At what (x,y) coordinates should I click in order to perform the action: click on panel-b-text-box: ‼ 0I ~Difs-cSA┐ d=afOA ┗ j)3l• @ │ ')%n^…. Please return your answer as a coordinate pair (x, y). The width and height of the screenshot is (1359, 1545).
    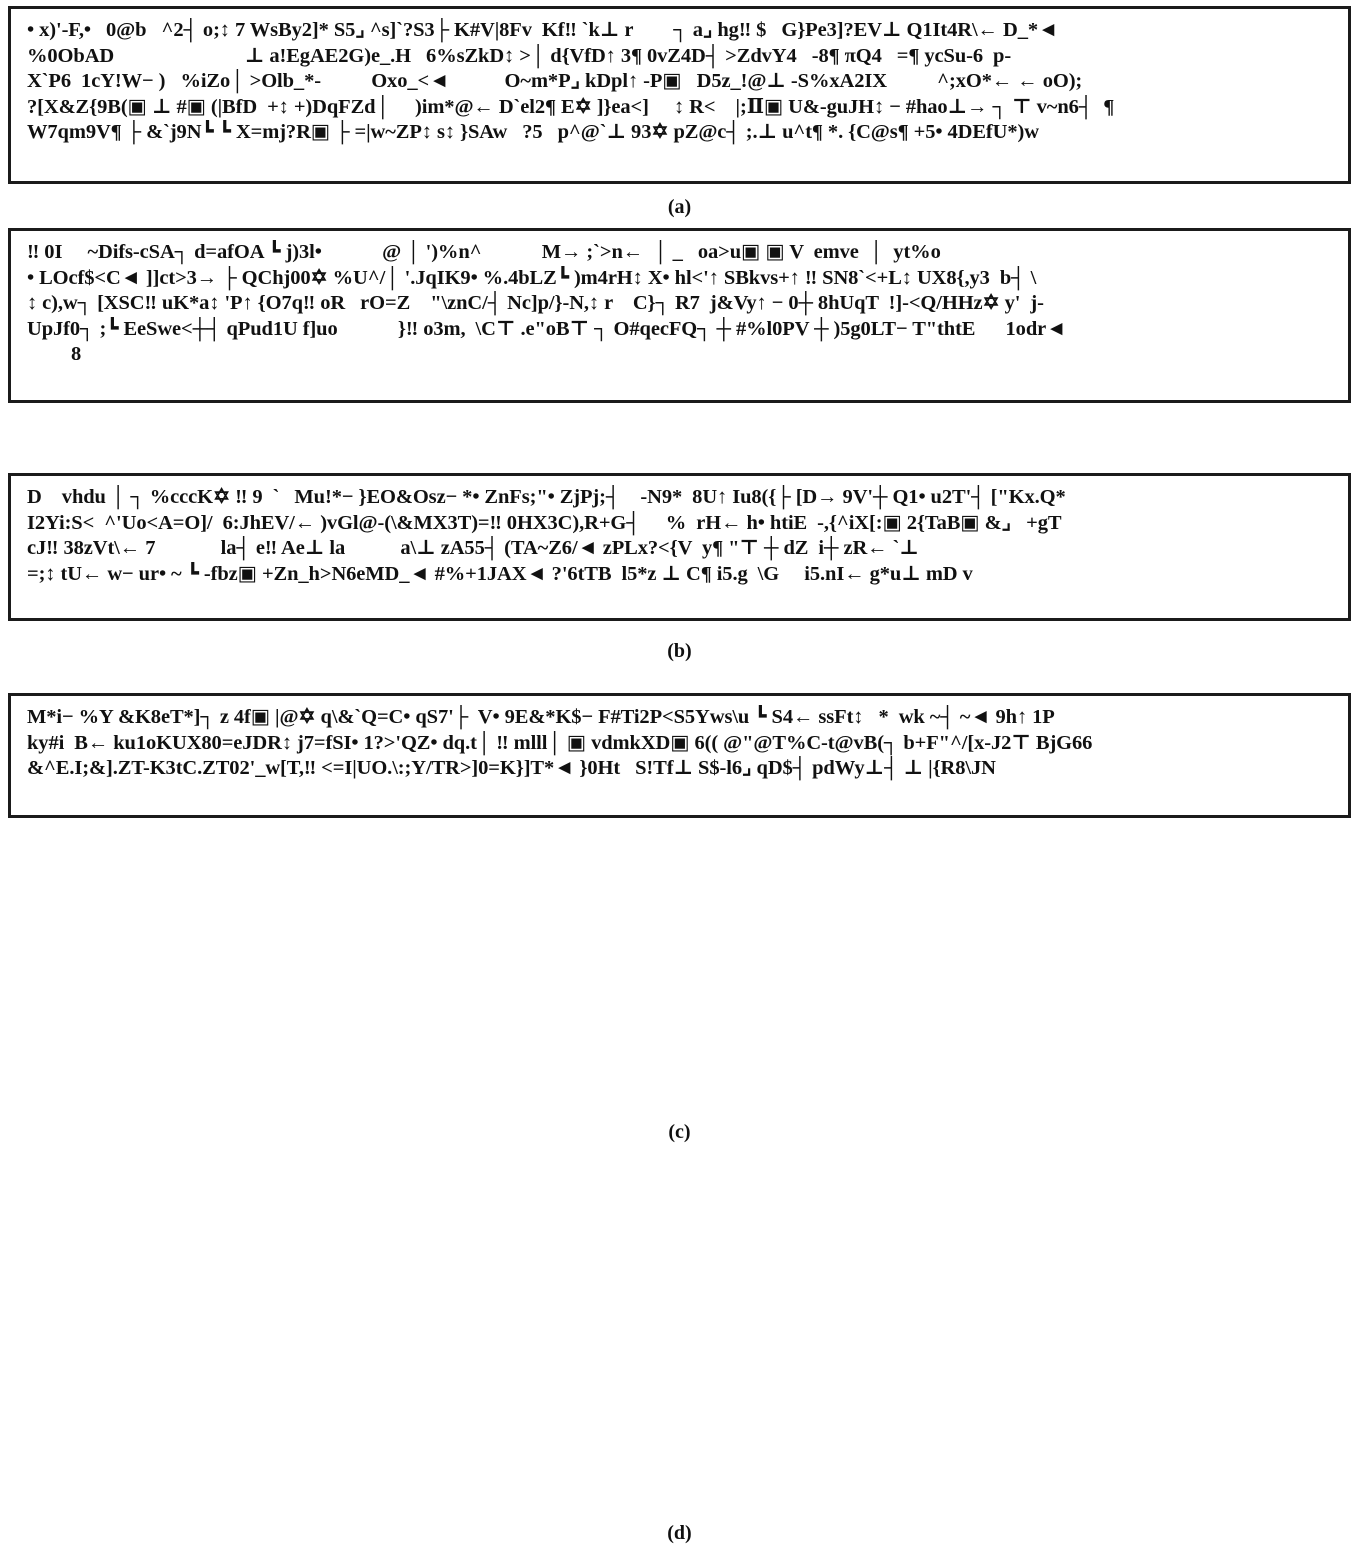
    Looking at the image, I should click on (679, 315).